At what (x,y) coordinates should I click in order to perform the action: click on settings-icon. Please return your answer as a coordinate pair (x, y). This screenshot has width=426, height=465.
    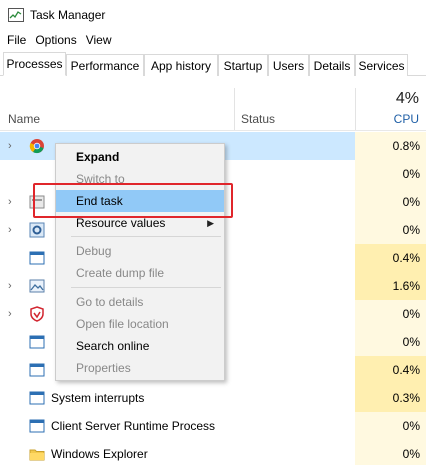
    Looking at the image, I should click on (37, 230).